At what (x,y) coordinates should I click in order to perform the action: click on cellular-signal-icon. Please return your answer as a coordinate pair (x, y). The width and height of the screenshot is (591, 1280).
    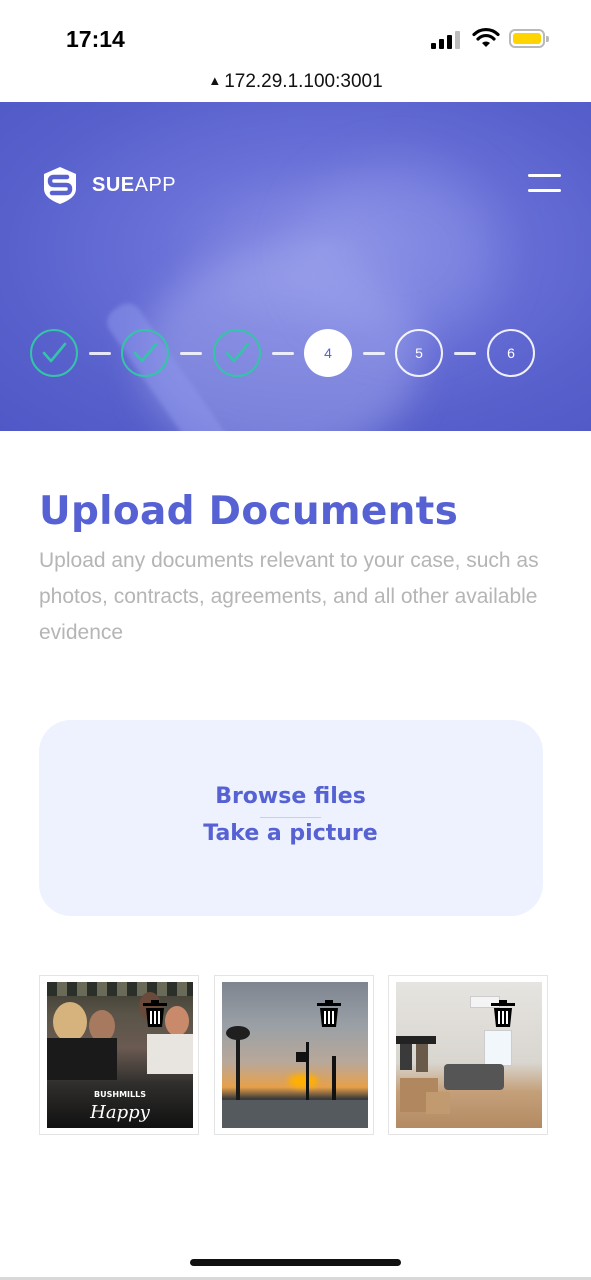
    Looking at the image, I should click on (447, 40).